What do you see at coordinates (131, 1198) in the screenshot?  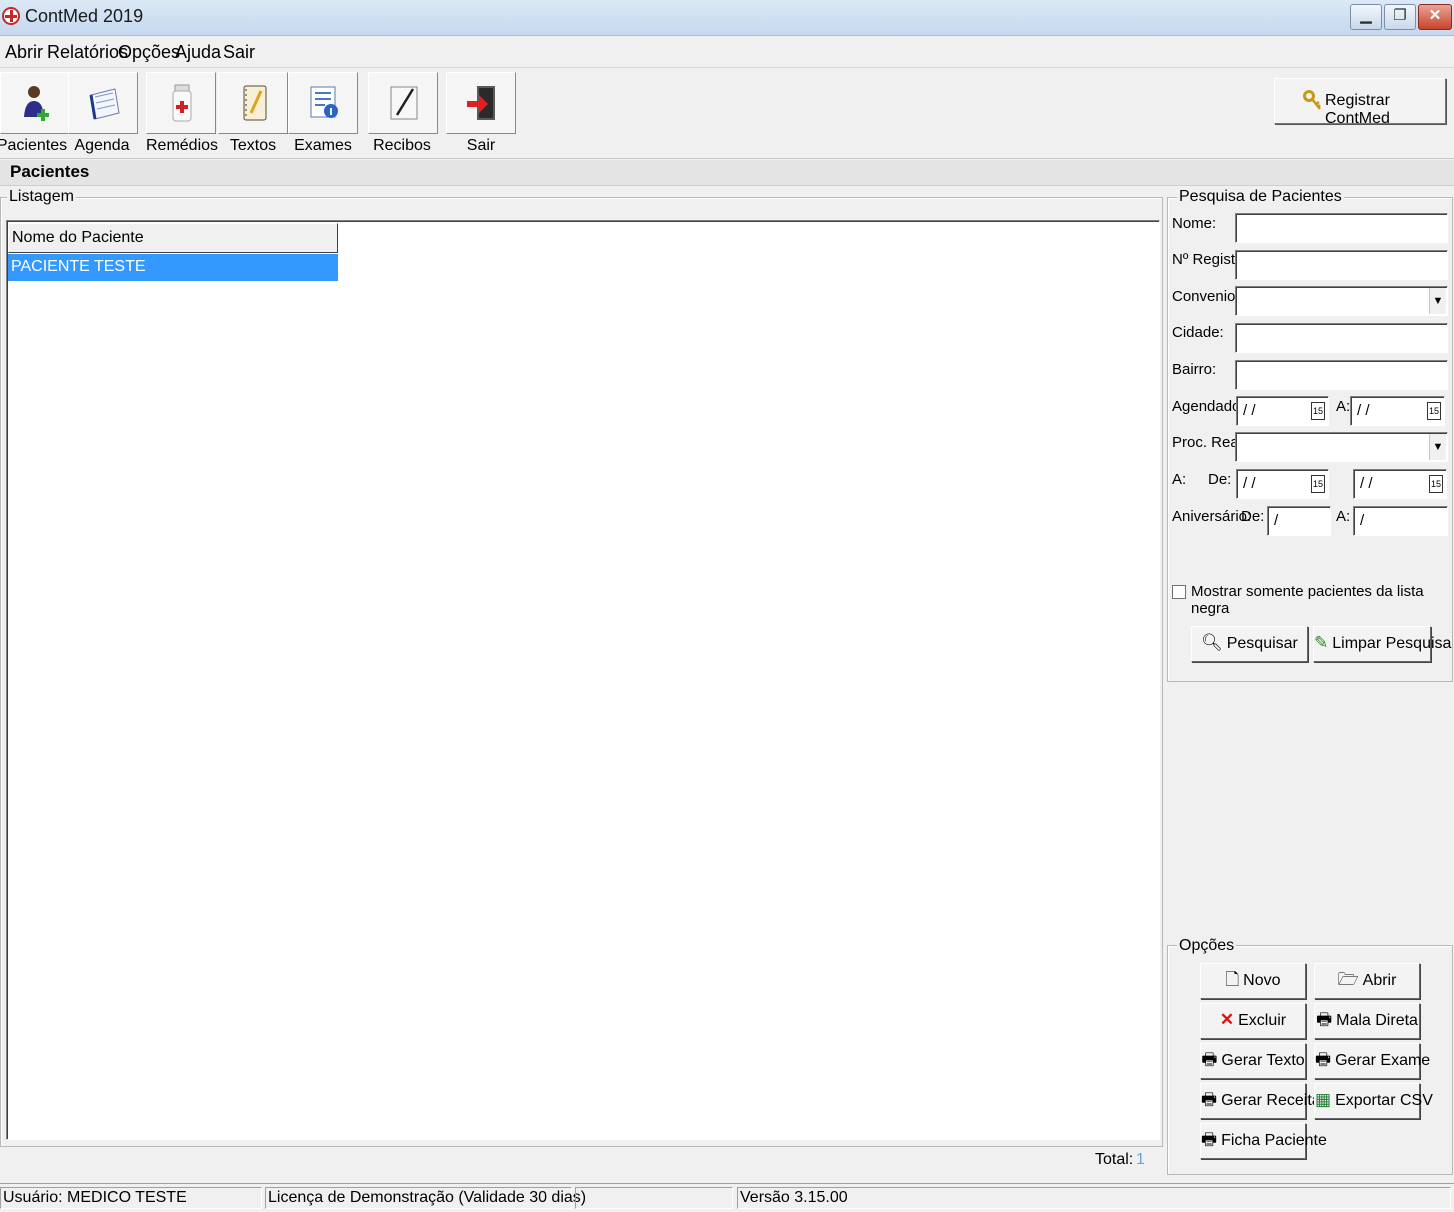 I see `status-user: Usuário: MEDICO TESTE` at bounding box center [131, 1198].